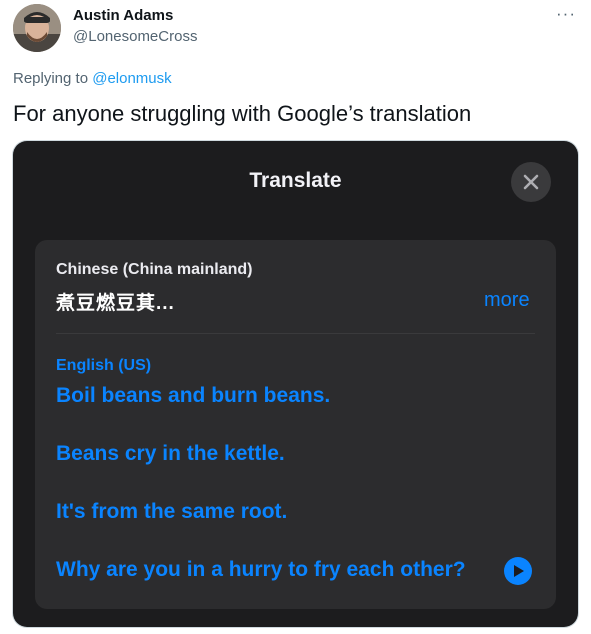 The width and height of the screenshot is (591, 634). I want to click on avatar-image, so click(37, 28).